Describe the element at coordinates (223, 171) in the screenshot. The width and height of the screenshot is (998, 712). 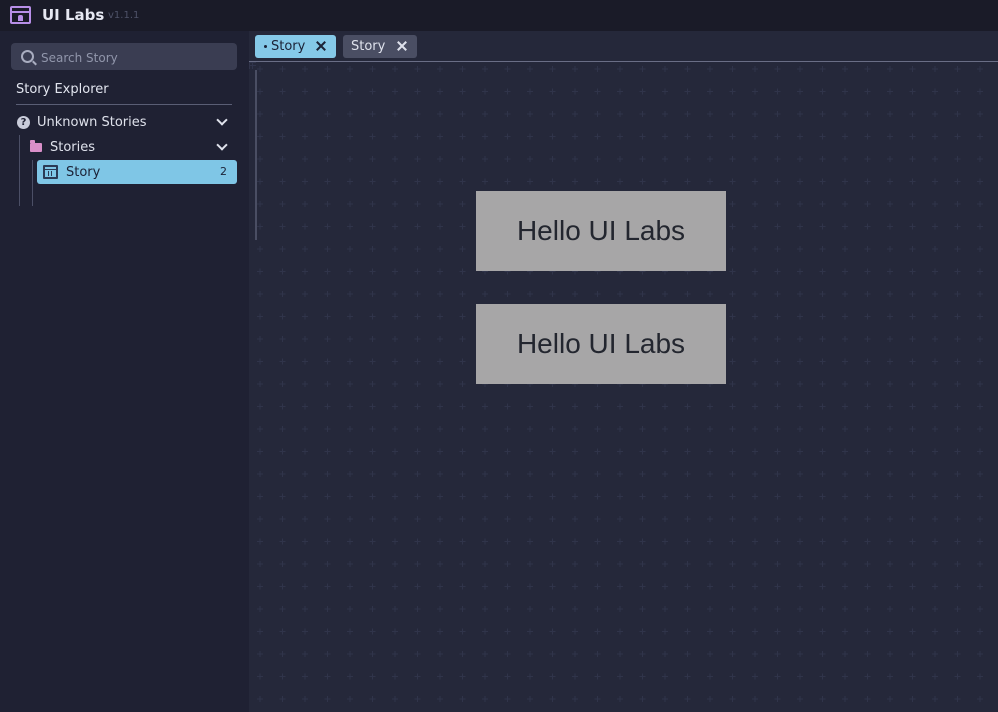
I see `story-count-badge: 2` at that location.